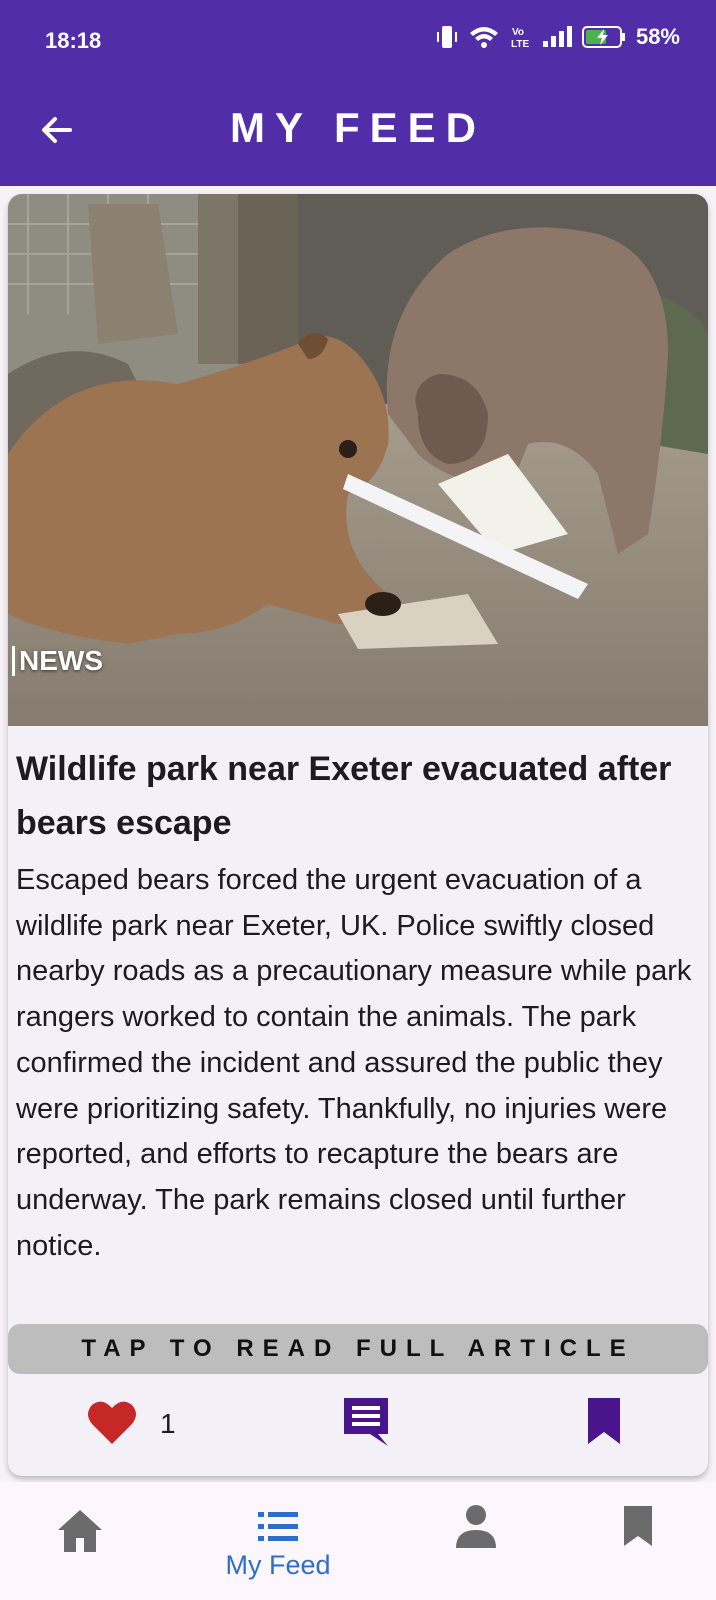  I want to click on page-title: MY FEED, so click(358, 127).